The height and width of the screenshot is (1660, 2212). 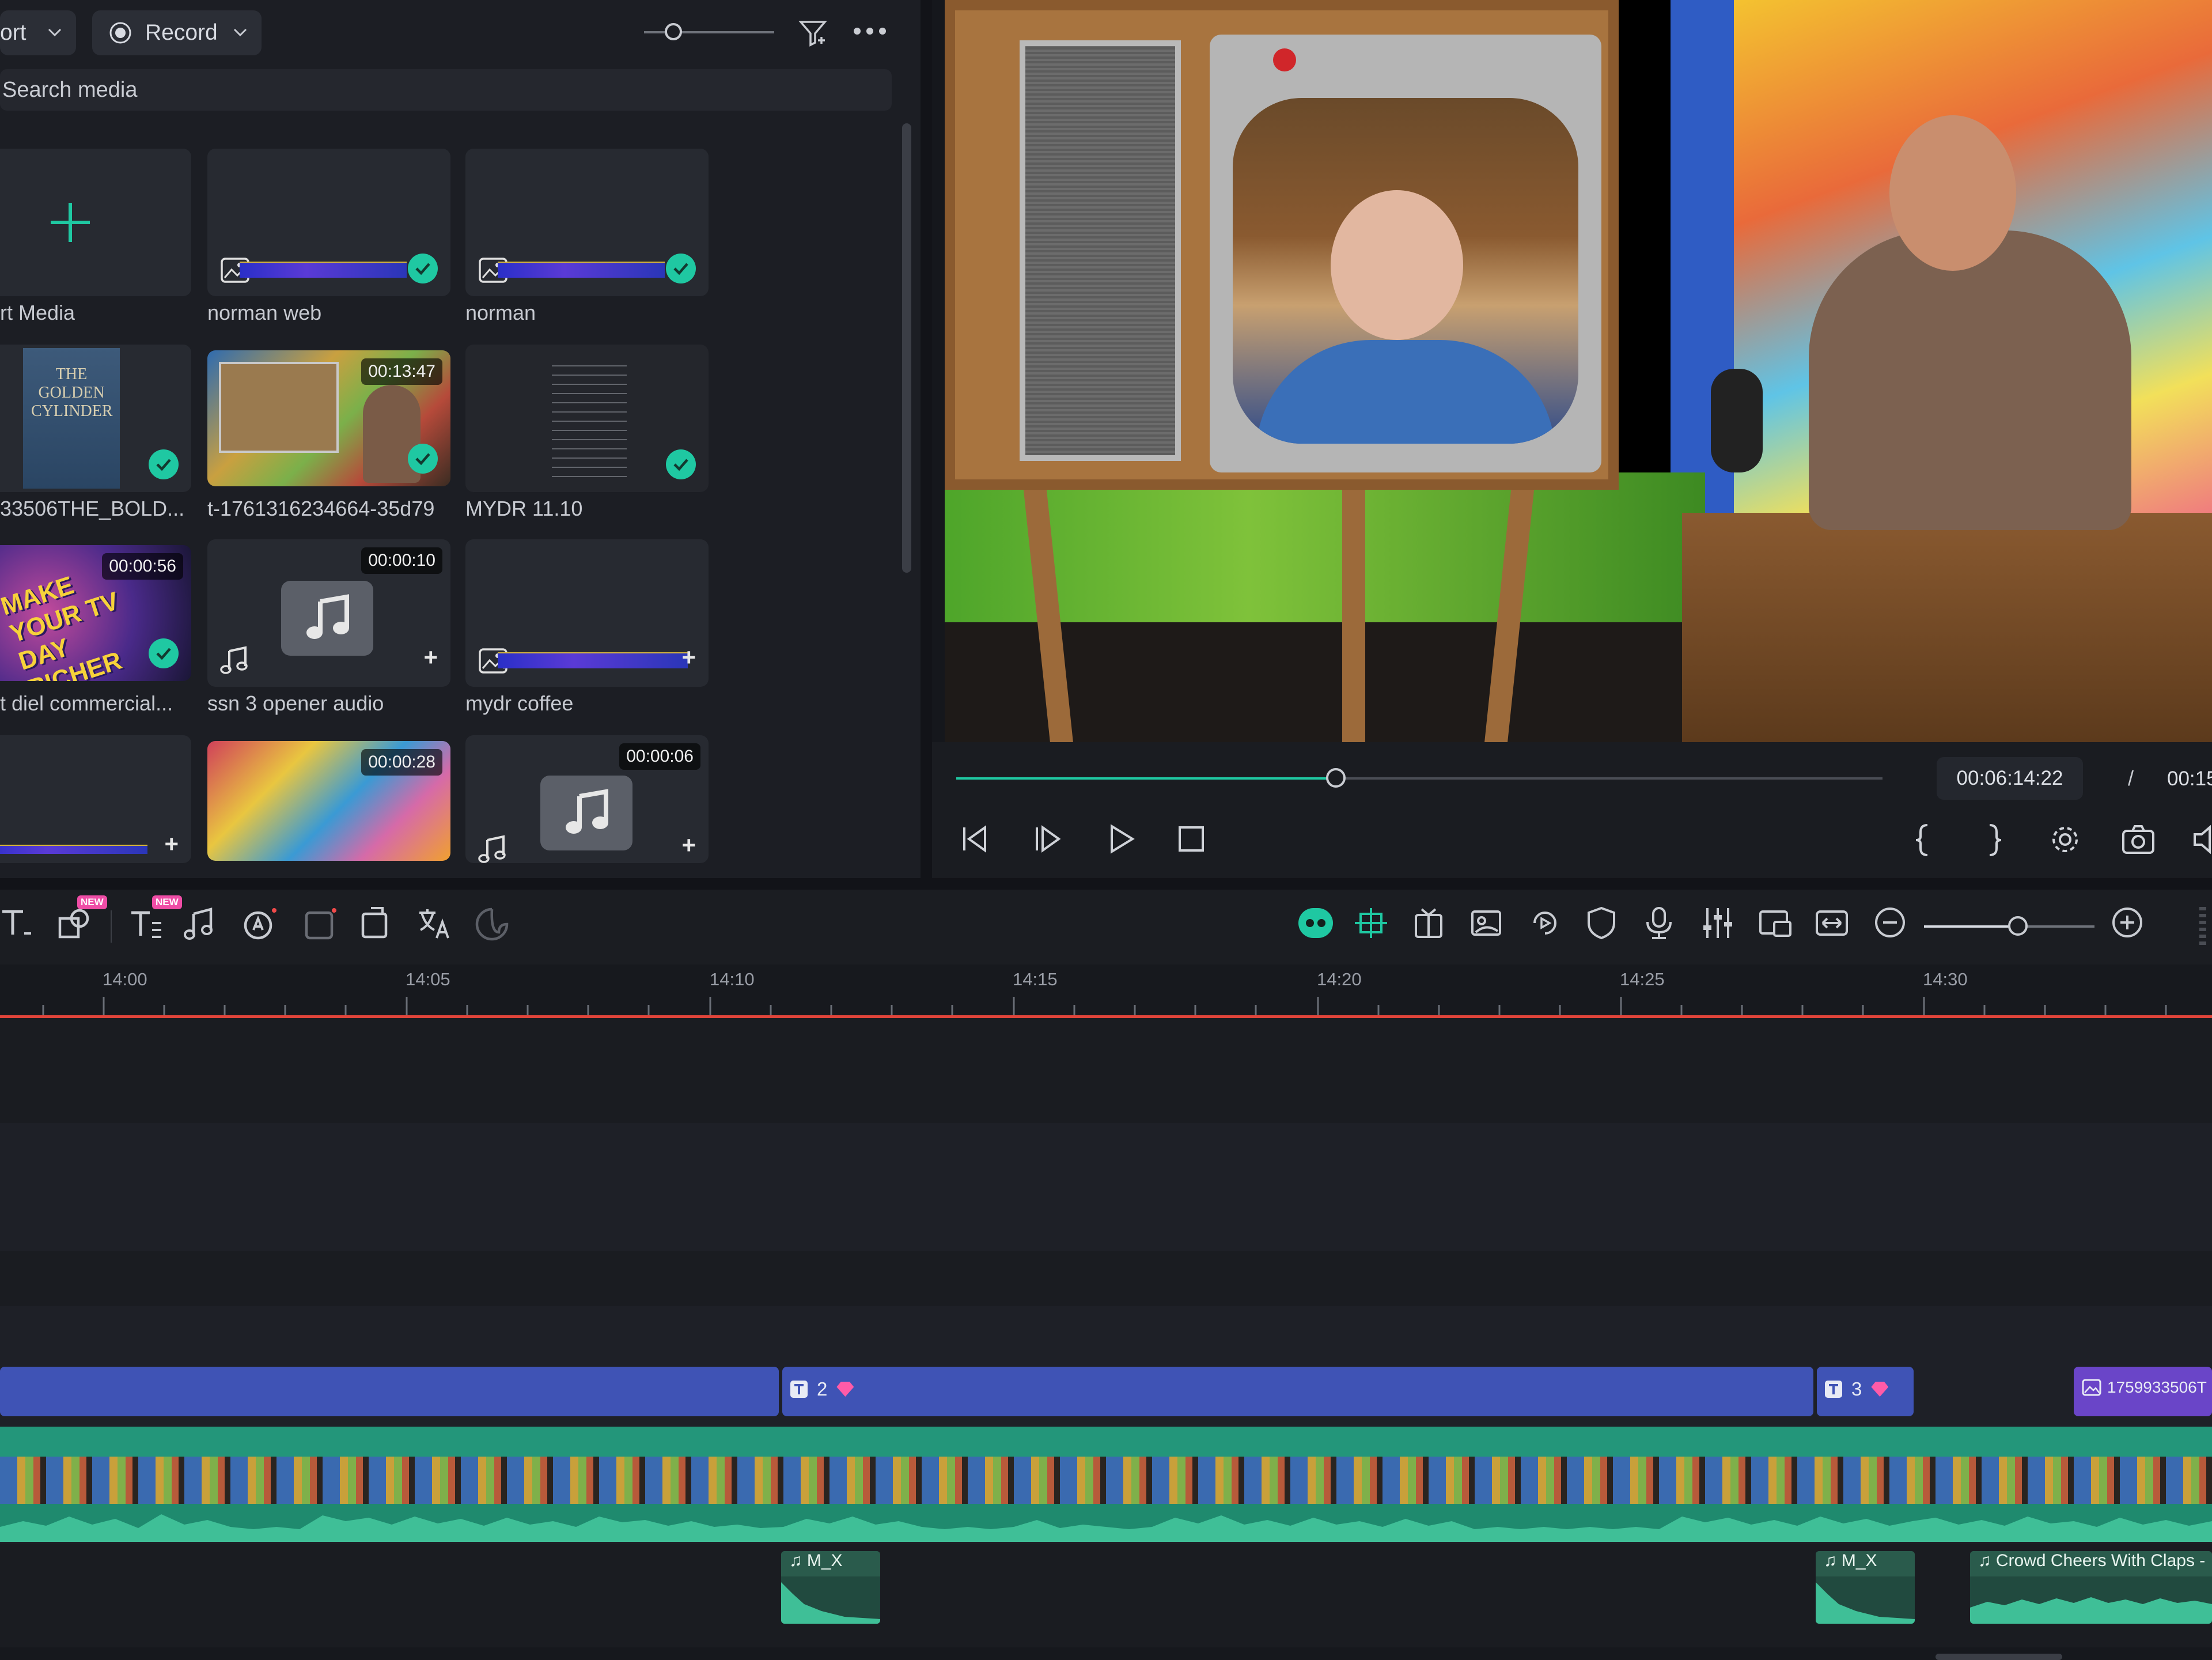 I want to click on media-label: t-1761316234664-35d79, so click(x=321, y=508).